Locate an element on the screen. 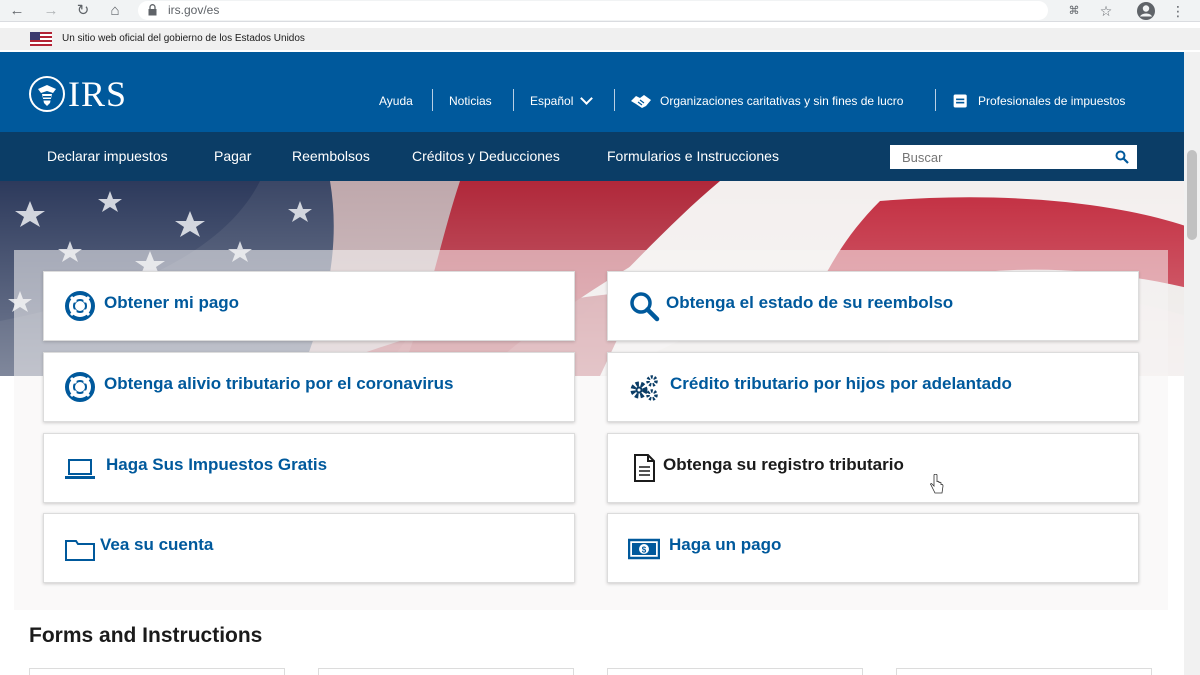  briefcase-icon is located at coordinates (960, 101).